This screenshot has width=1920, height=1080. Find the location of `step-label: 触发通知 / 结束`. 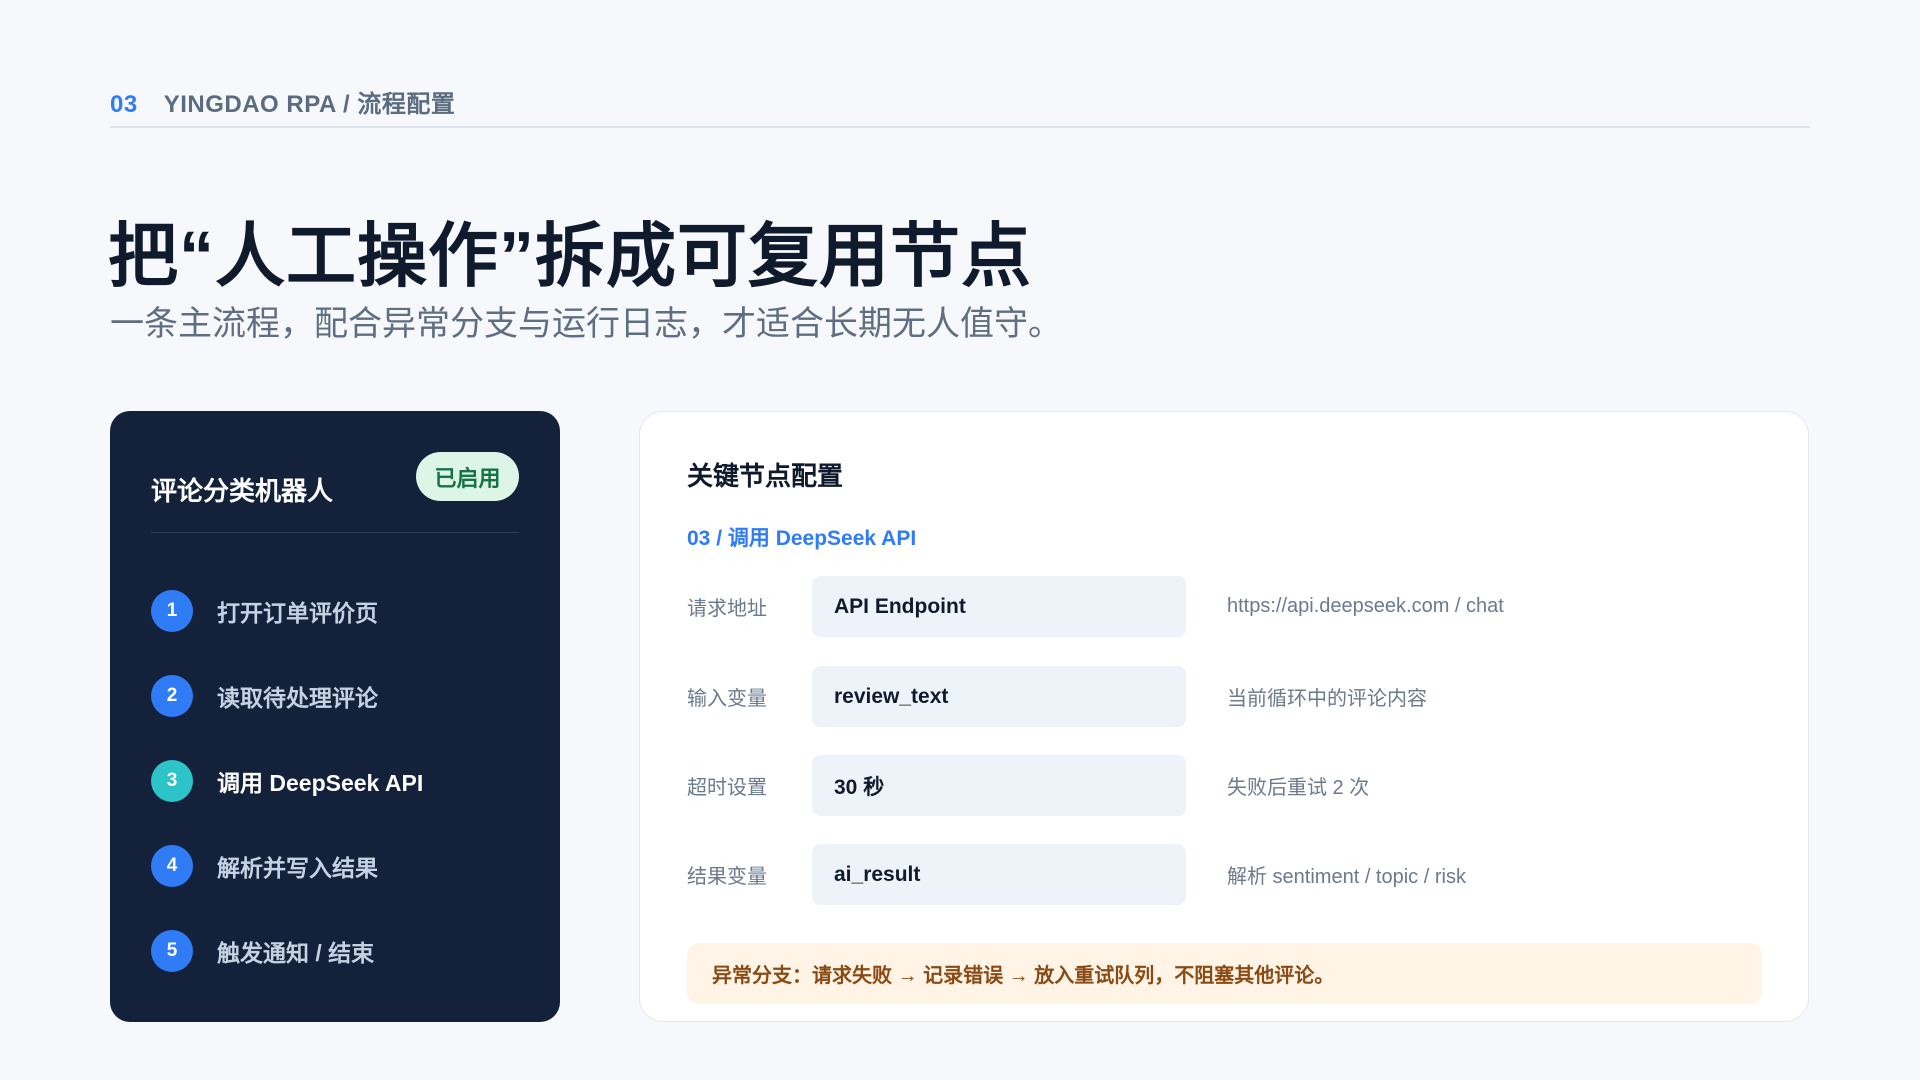

step-label: 触发通知 / 结束 is located at coordinates (296, 953).